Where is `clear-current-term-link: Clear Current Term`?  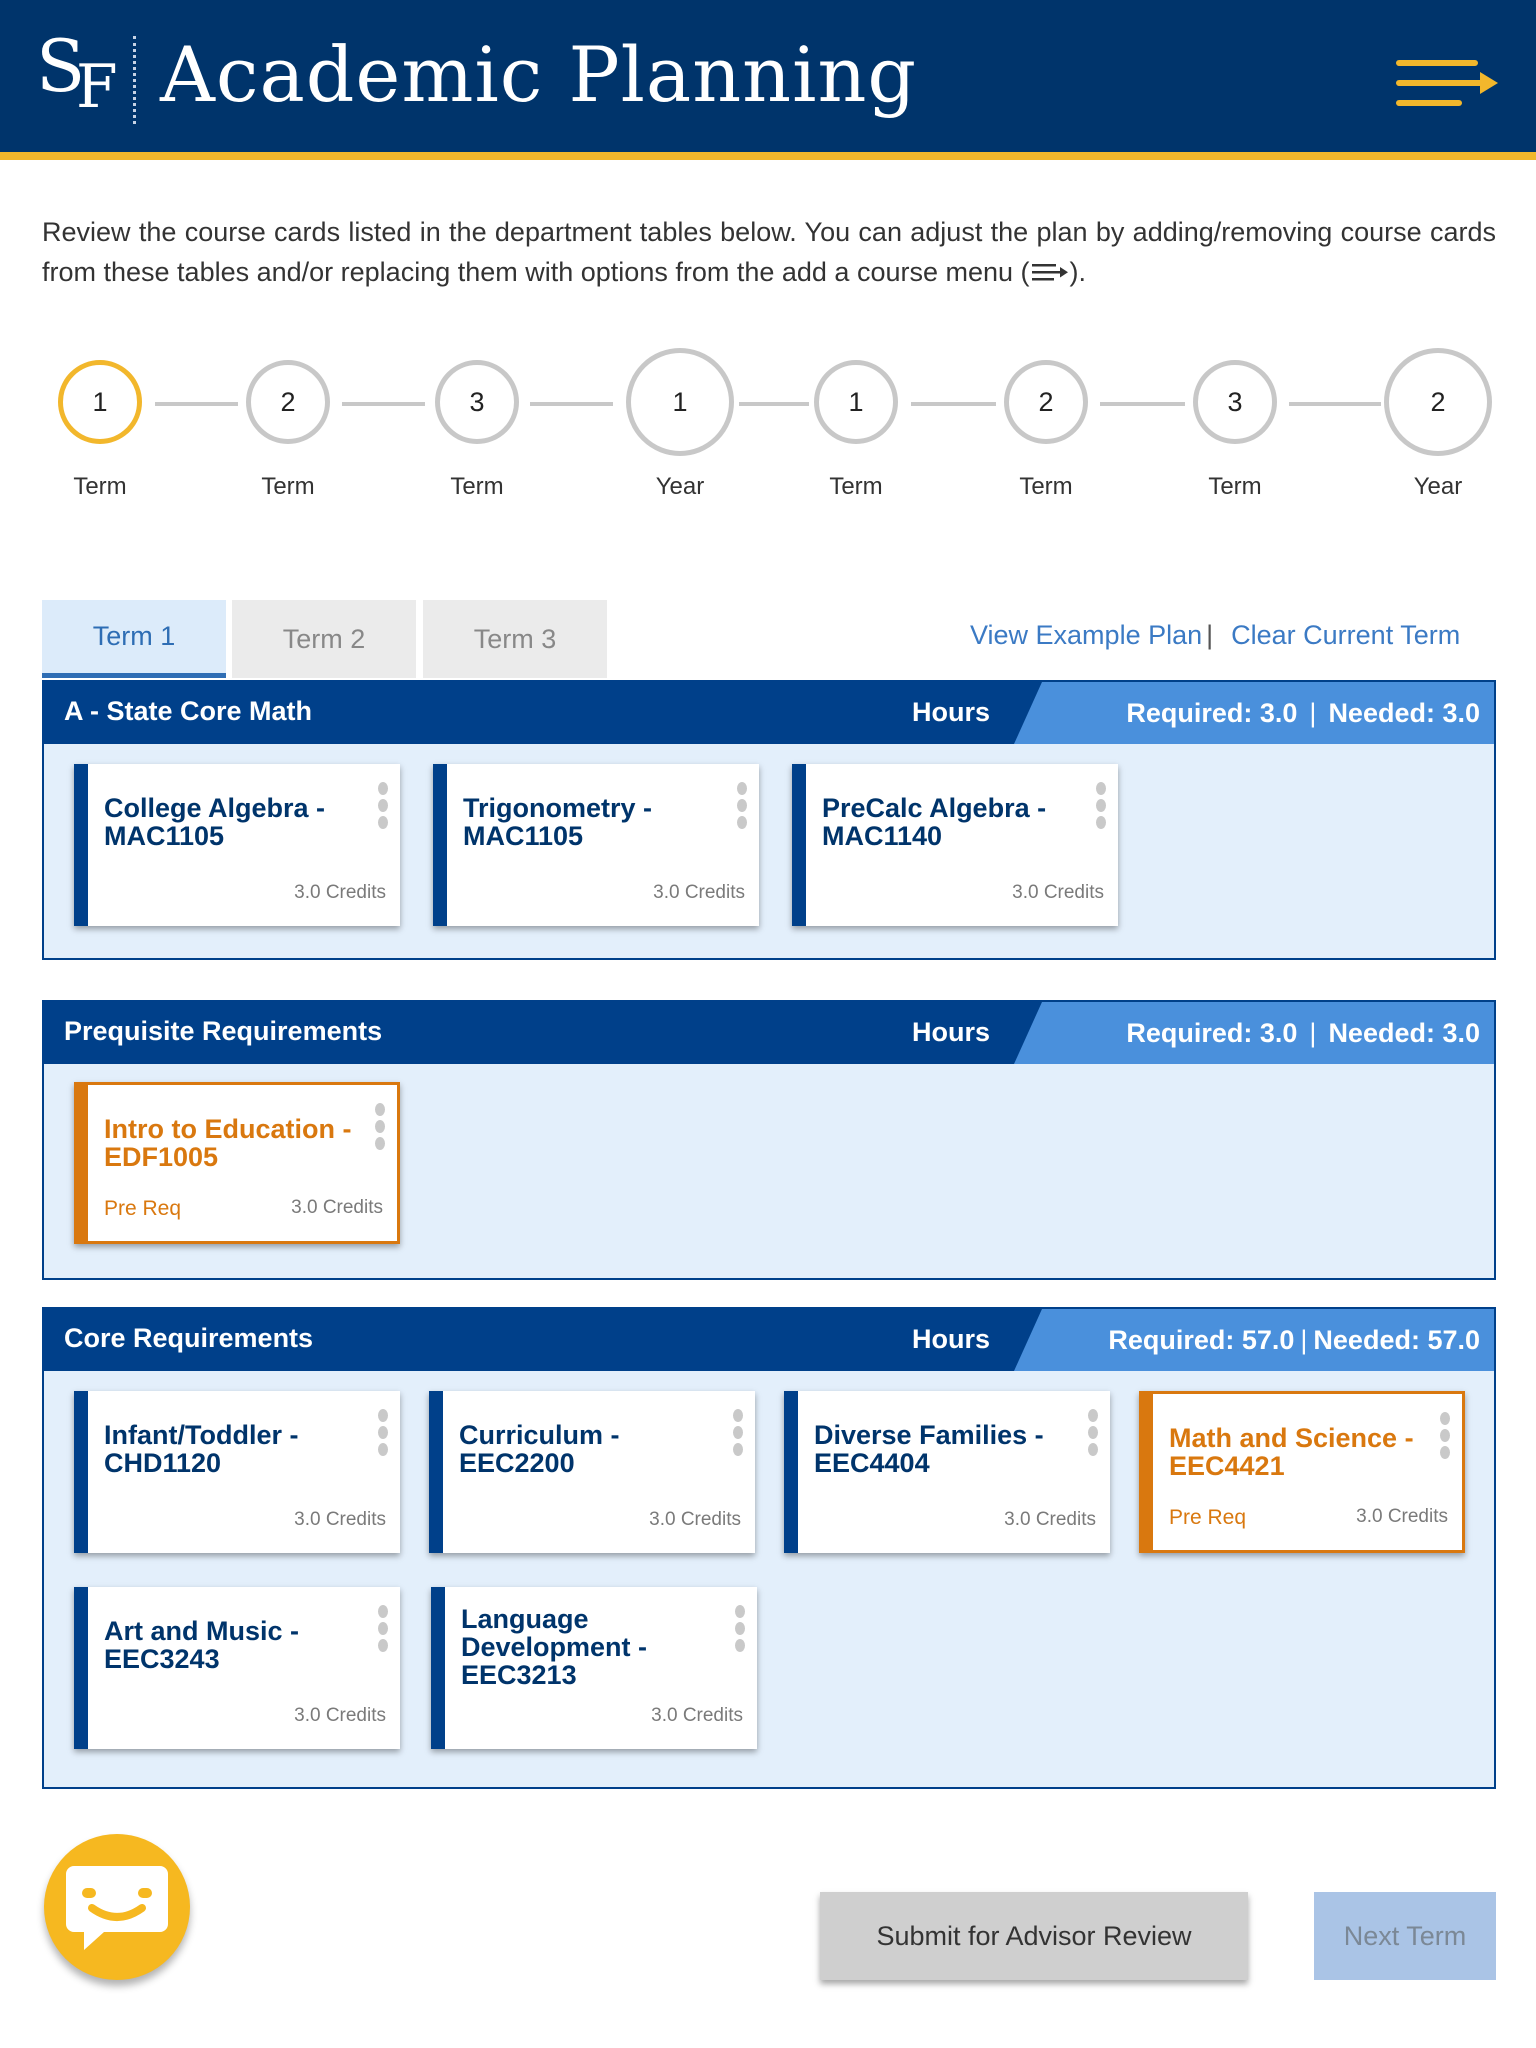
clear-current-term-link: Clear Current Term is located at coordinates (1345, 635).